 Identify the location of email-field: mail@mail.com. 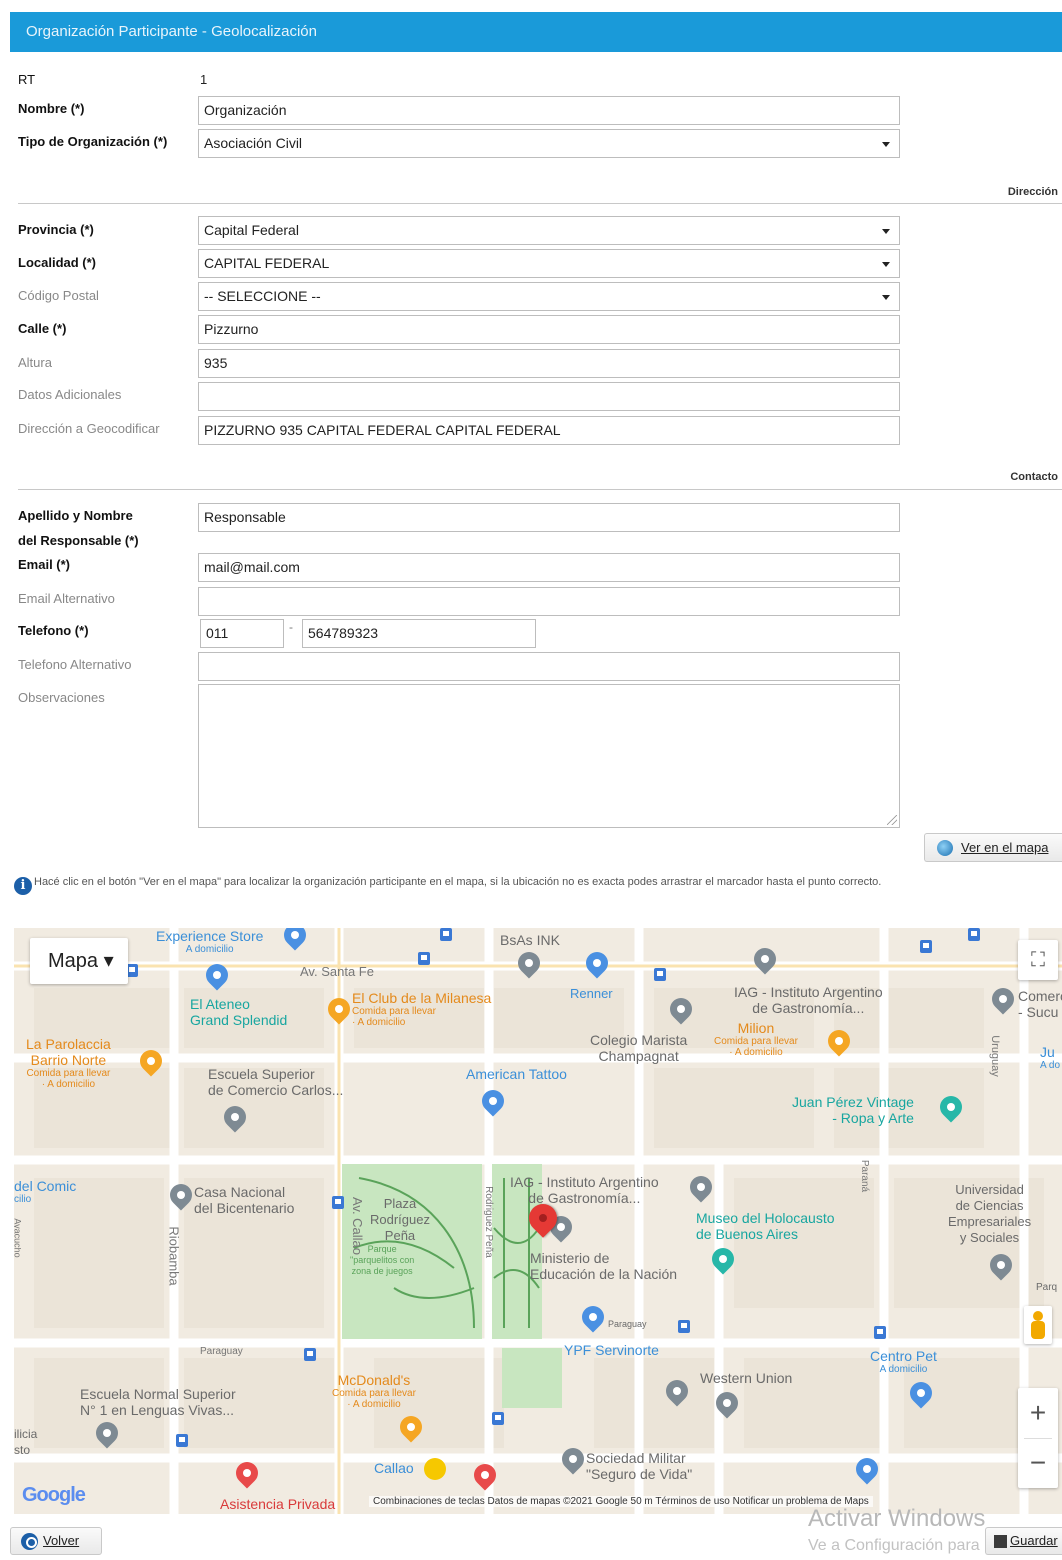
(549, 567).